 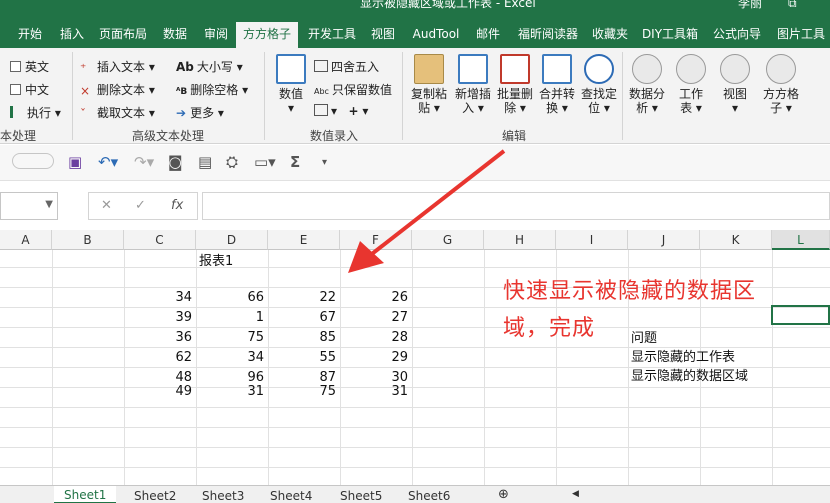 What do you see at coordinates (216, 34) in the screenshot?
I see `tab-review: 审阅` at bounding box center [216, 34].